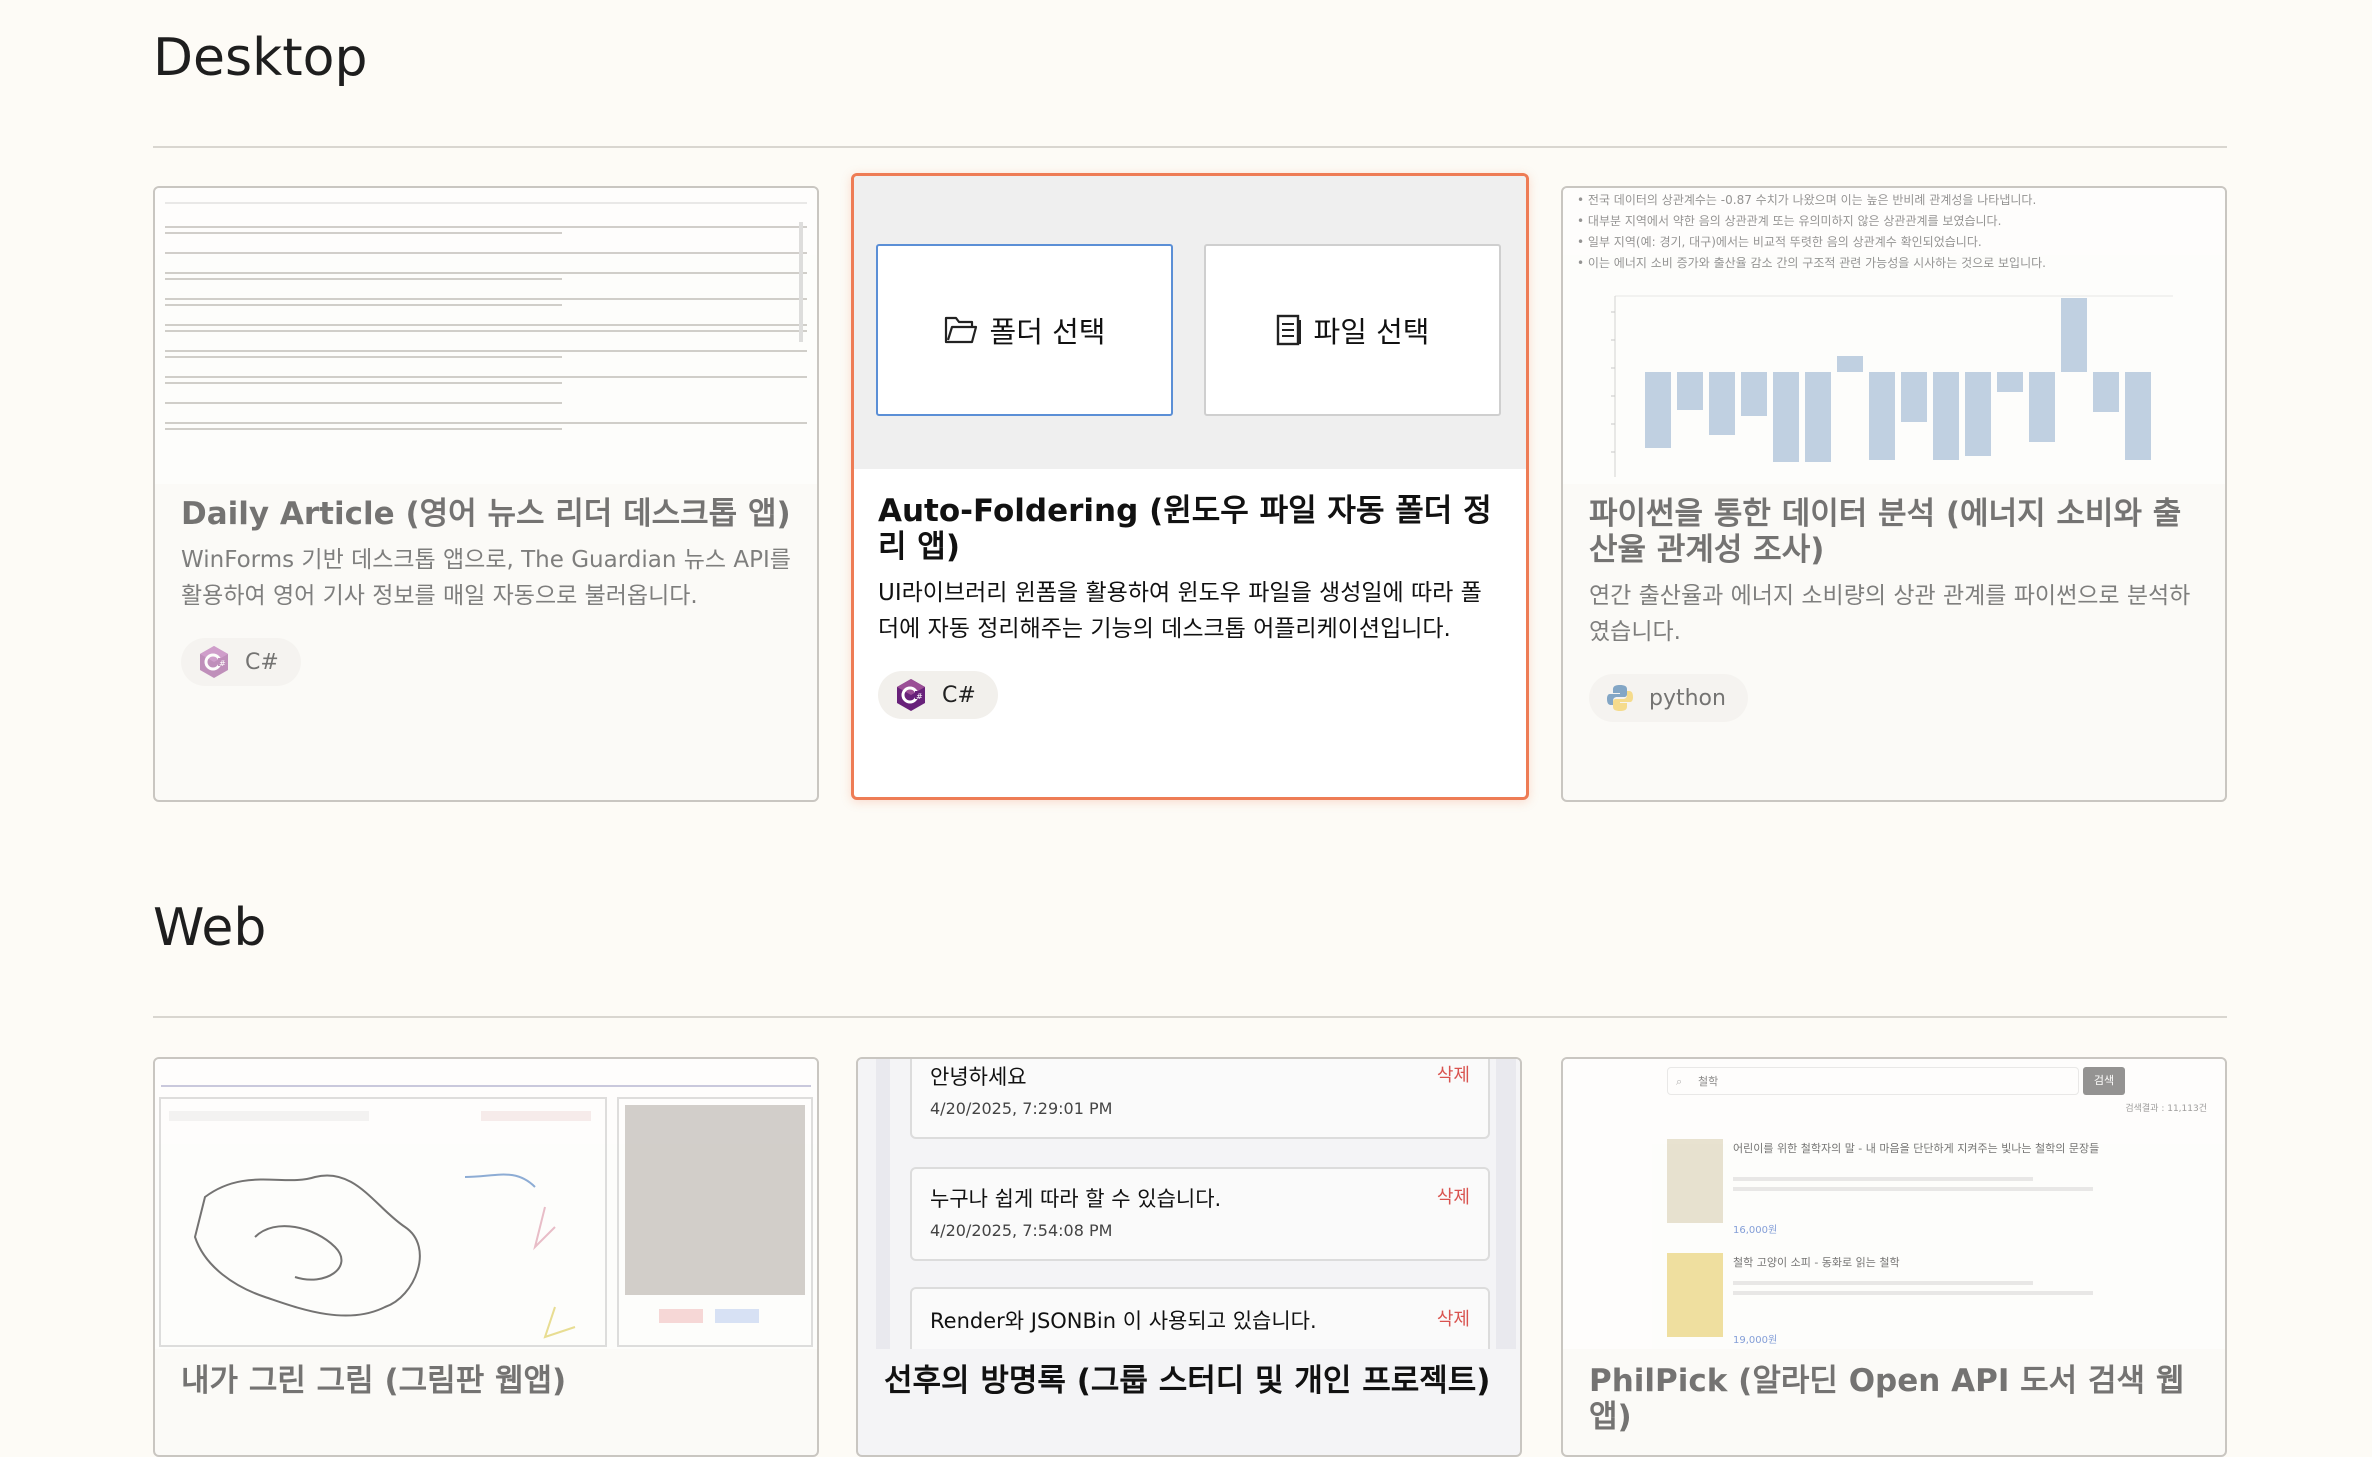 The image size is (2372, 1457). What do you see at coordinates (1288, 330) in the screenshot?
I see `document-icon` at bounding box center [1288, 330].